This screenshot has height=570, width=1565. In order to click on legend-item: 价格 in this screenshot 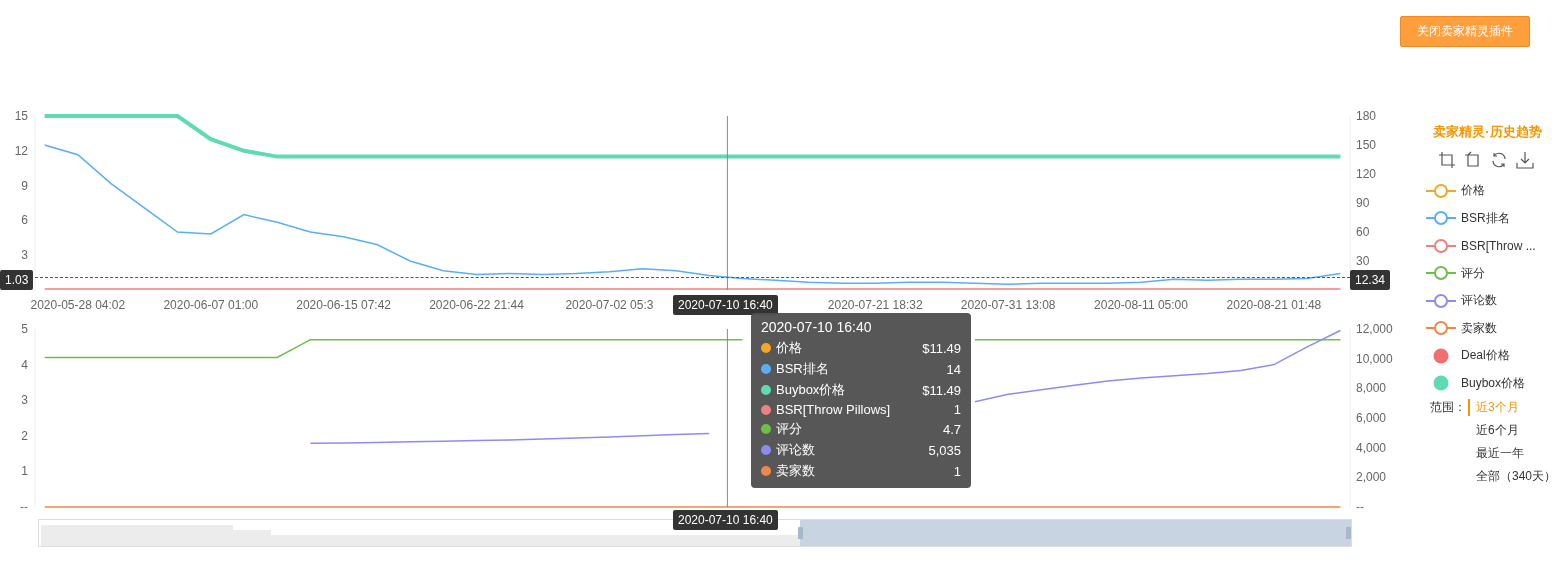, I will do `click(1487, 191)`.